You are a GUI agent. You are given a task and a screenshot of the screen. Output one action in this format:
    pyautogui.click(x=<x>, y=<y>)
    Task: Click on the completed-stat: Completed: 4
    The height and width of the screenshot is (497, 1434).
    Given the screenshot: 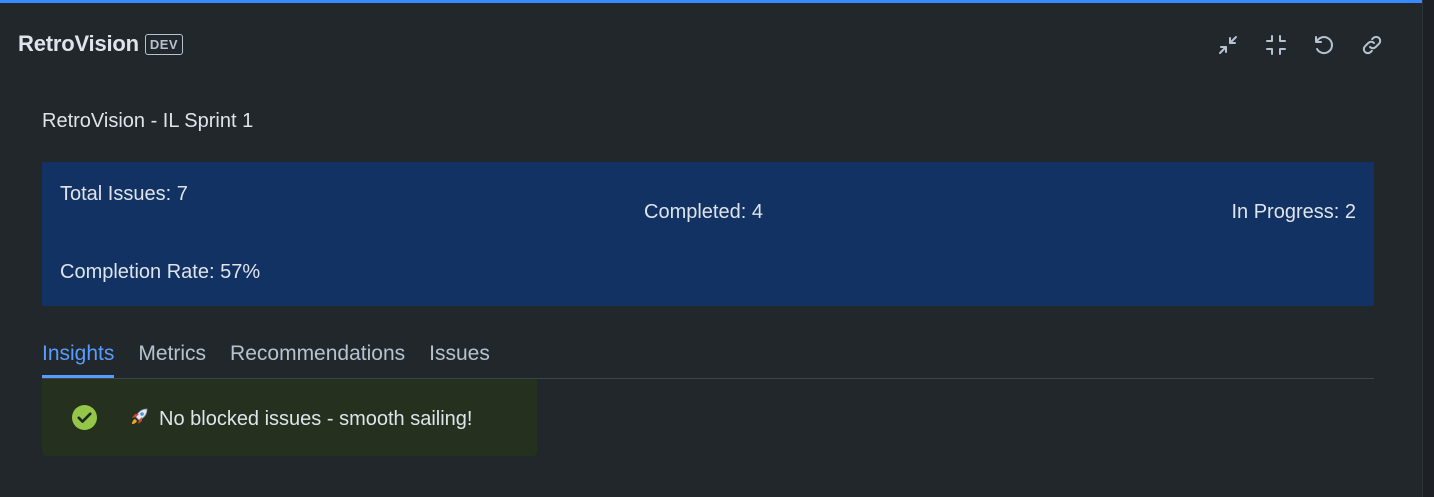 What is the action you would take?
    pyautogui.click(x=703, y=212)
    